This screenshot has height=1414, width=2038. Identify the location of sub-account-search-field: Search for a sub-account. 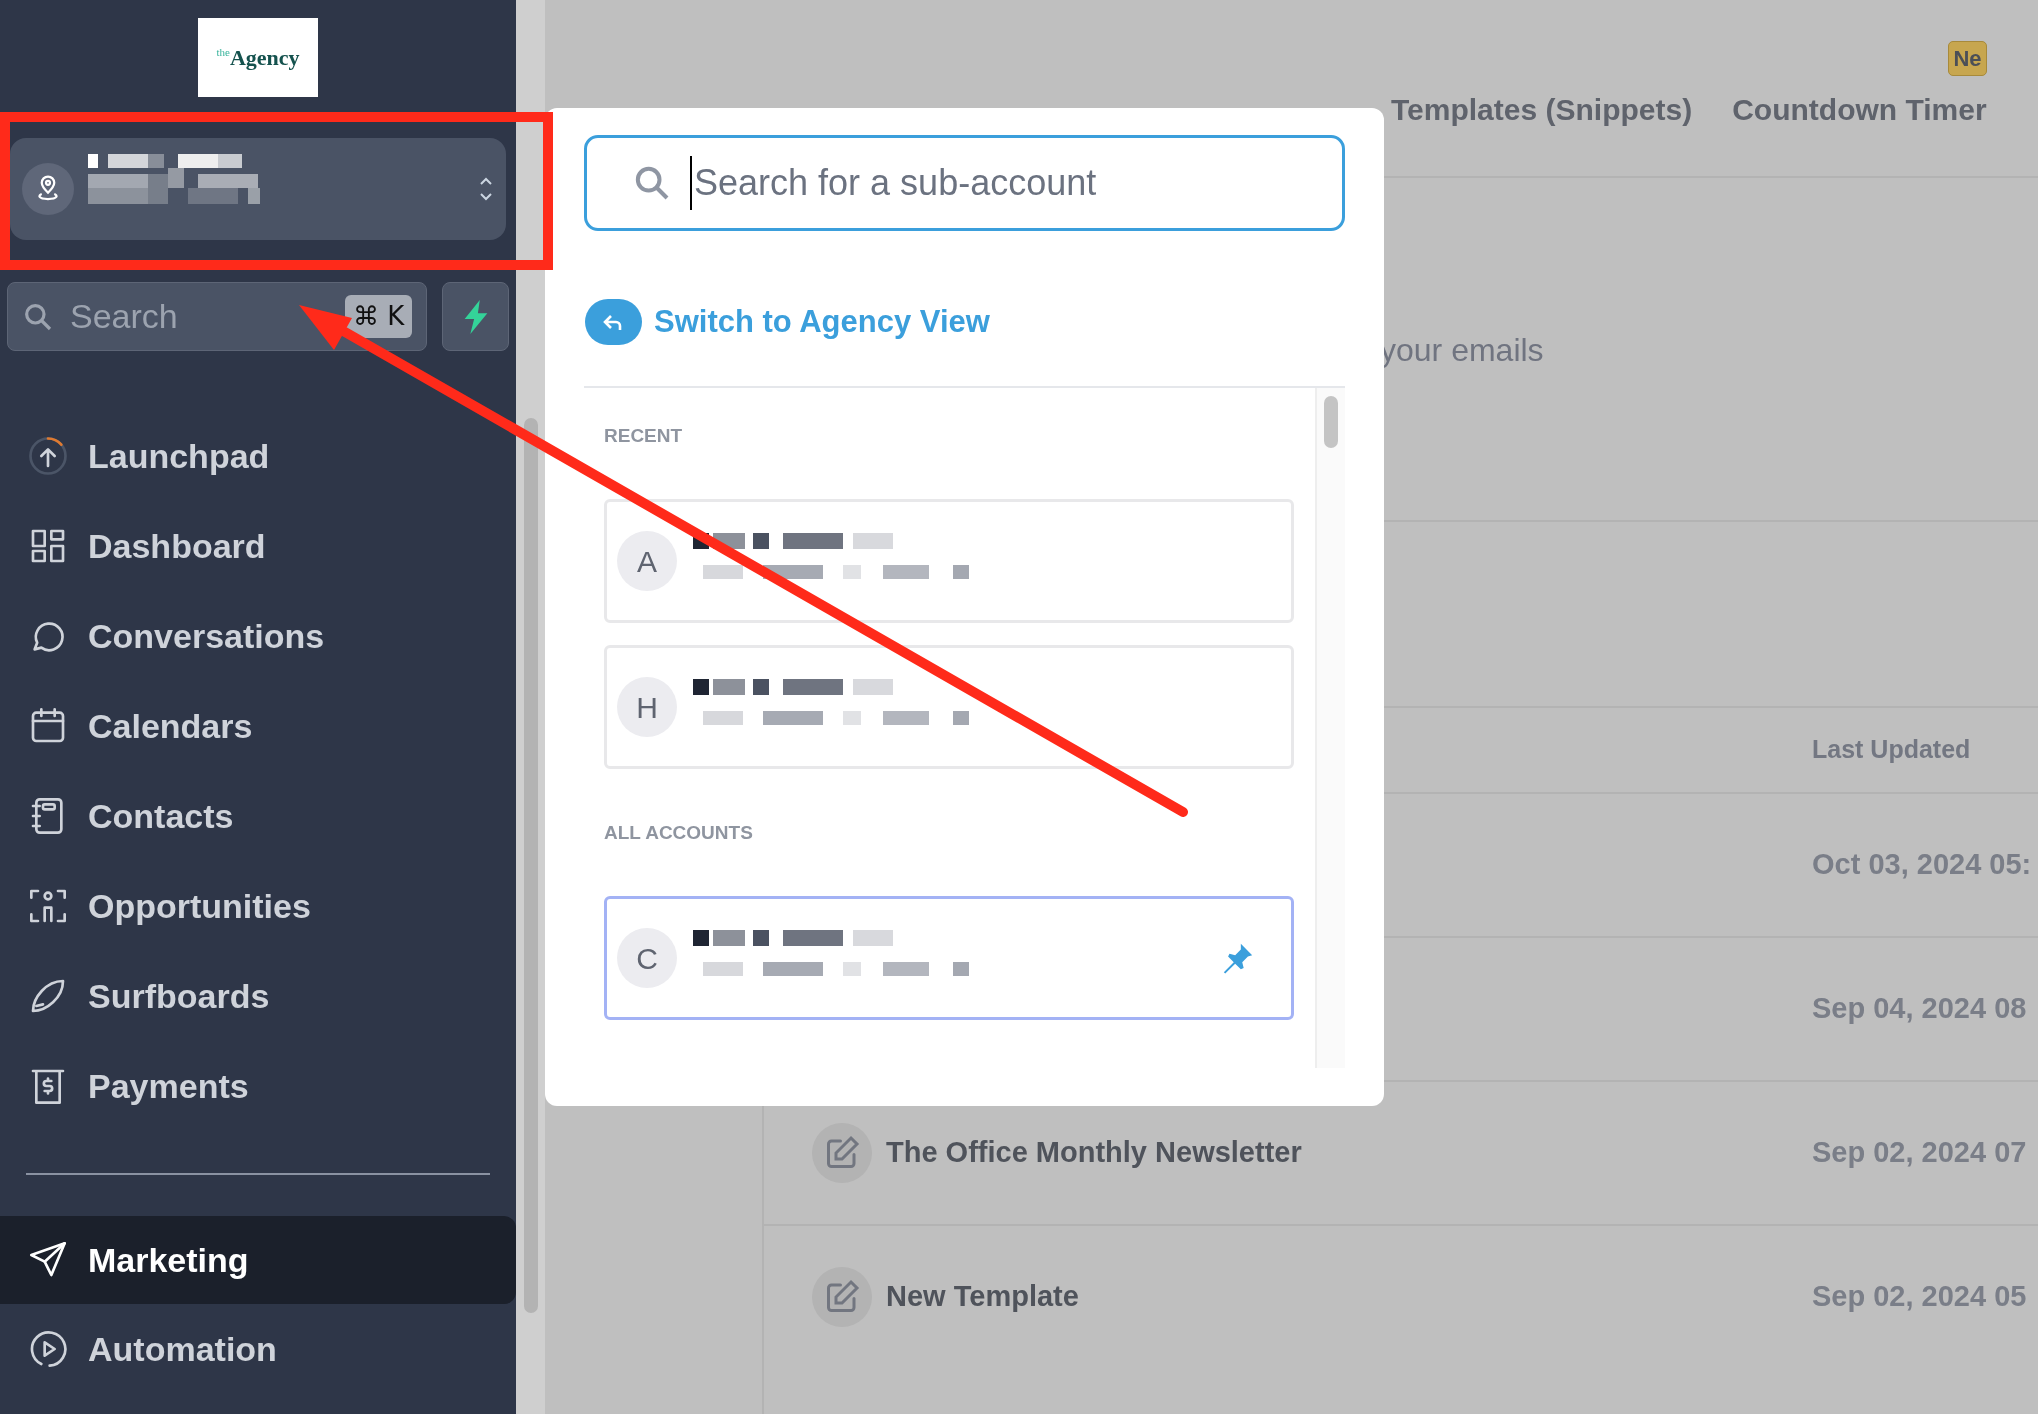
(964, 183).